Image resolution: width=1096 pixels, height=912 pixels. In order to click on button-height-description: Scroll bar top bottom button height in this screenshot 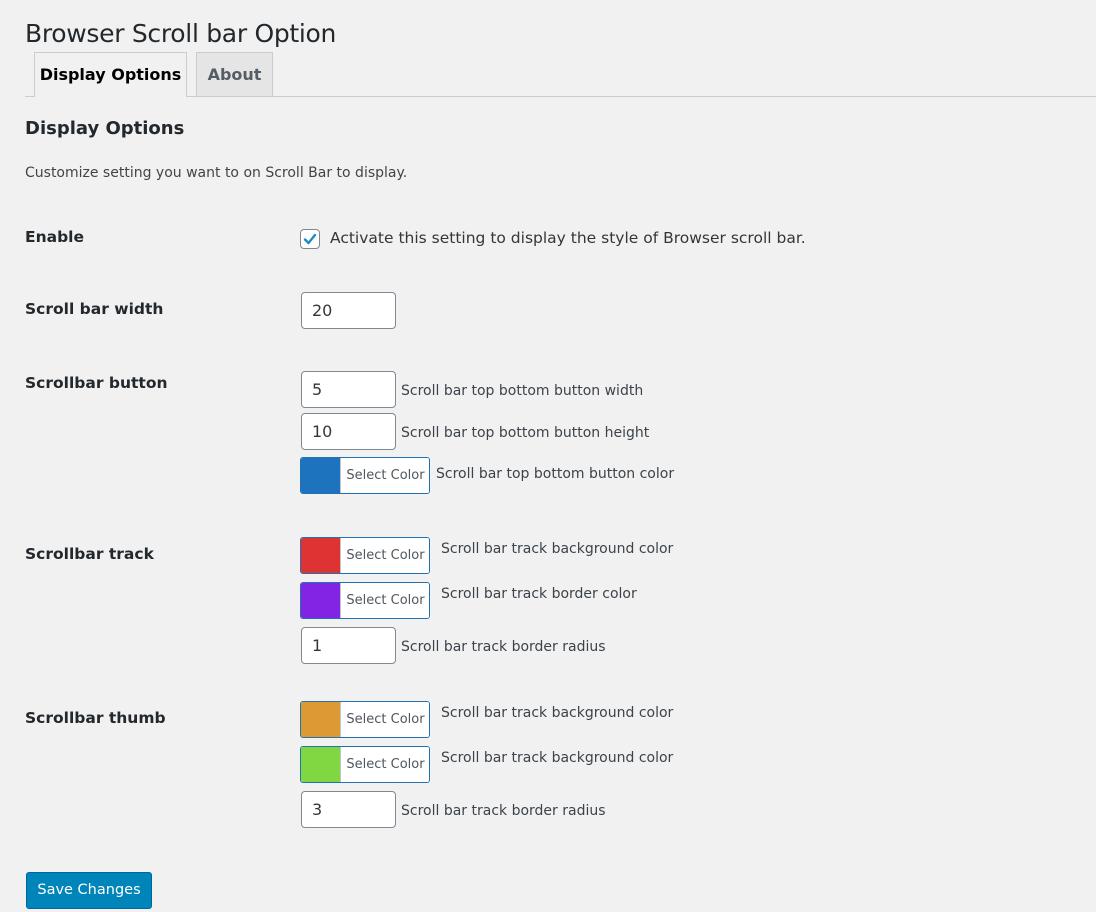, I will do `click(525, 433)`.